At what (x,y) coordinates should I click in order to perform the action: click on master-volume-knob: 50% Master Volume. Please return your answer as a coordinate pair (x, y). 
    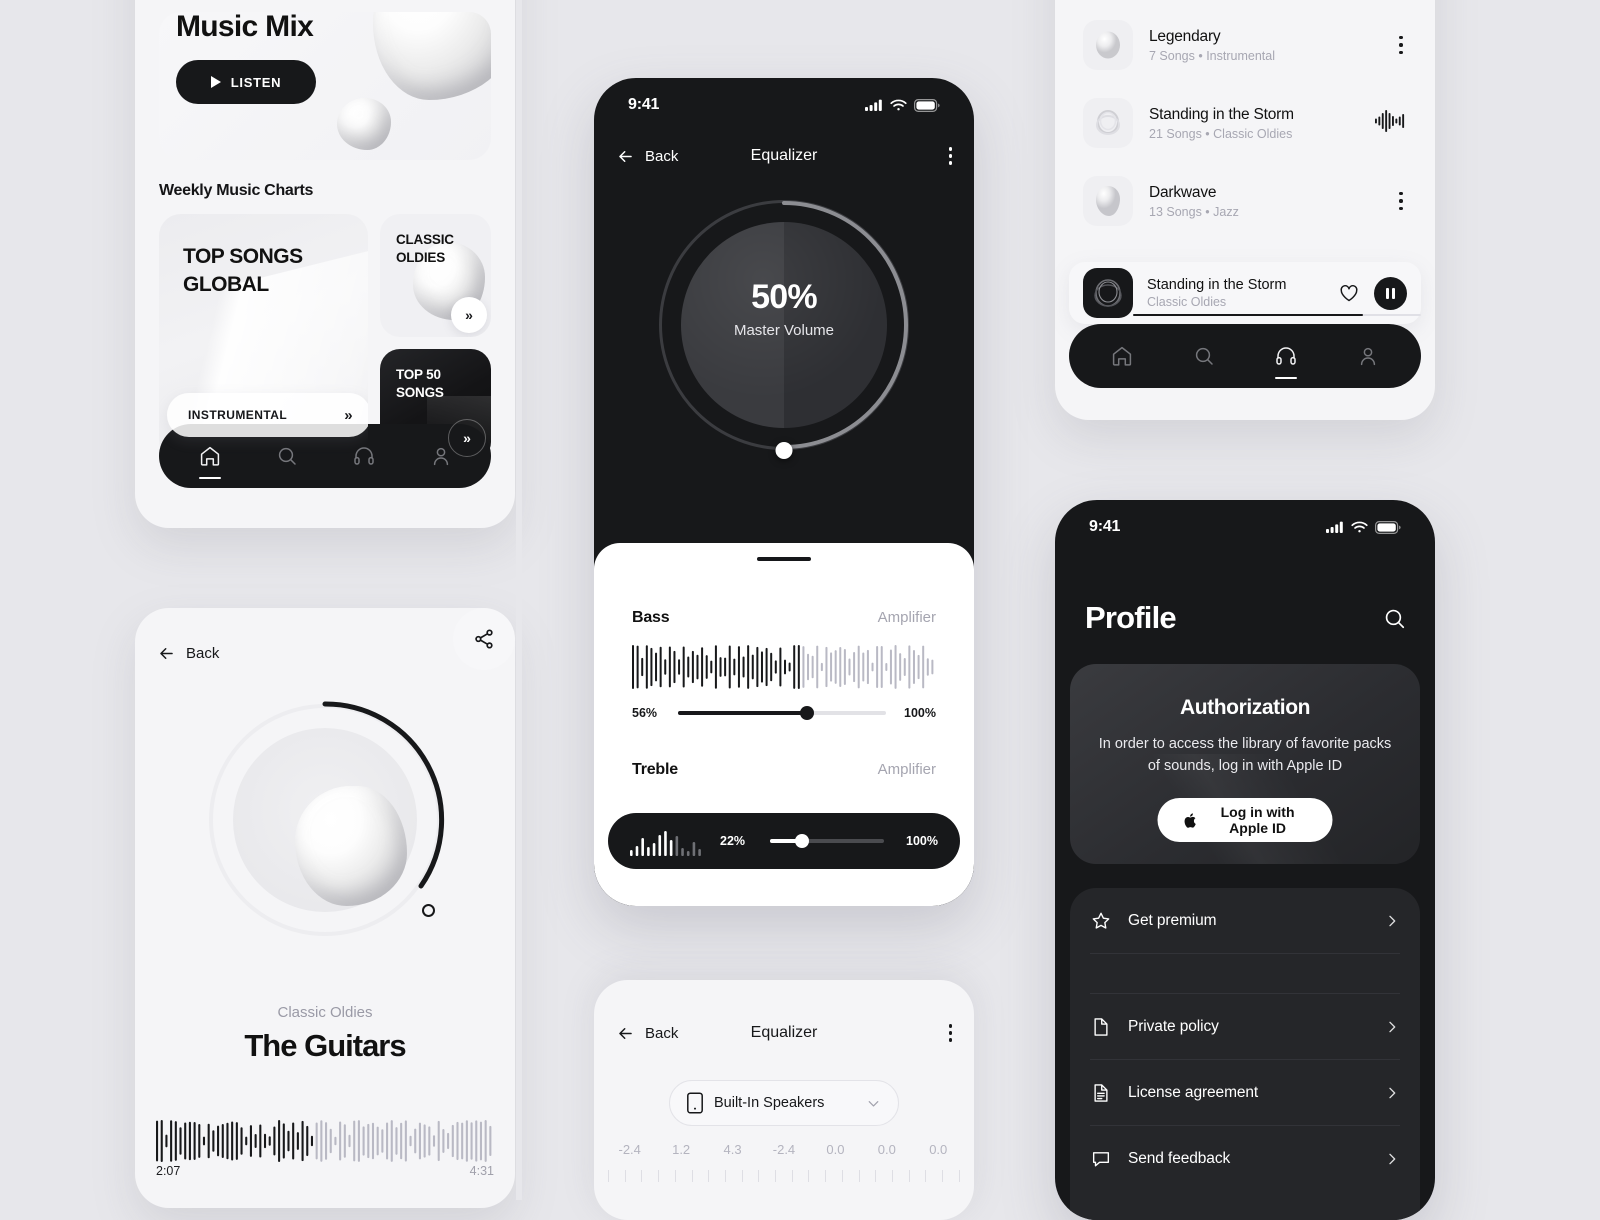
    Looking at the image, I should click on (784, 329).